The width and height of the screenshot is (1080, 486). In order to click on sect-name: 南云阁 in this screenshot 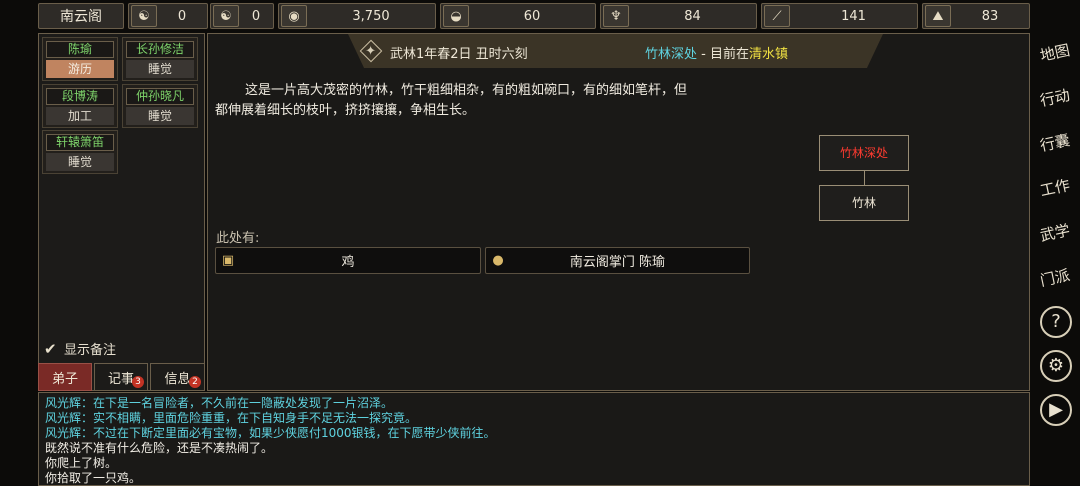, I will do `click(81, 17)`.